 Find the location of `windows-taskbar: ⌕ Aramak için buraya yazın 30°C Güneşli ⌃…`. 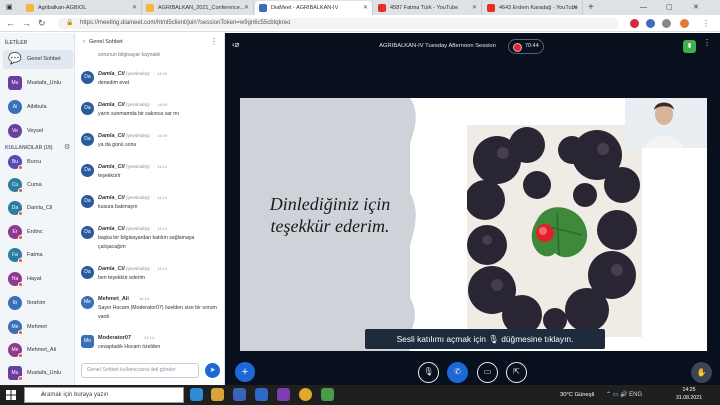

windows-taskbar: ⌕ Aramak için buraya yazın 30°C Güneşli ⌃… is located at coordinates (360, 395).